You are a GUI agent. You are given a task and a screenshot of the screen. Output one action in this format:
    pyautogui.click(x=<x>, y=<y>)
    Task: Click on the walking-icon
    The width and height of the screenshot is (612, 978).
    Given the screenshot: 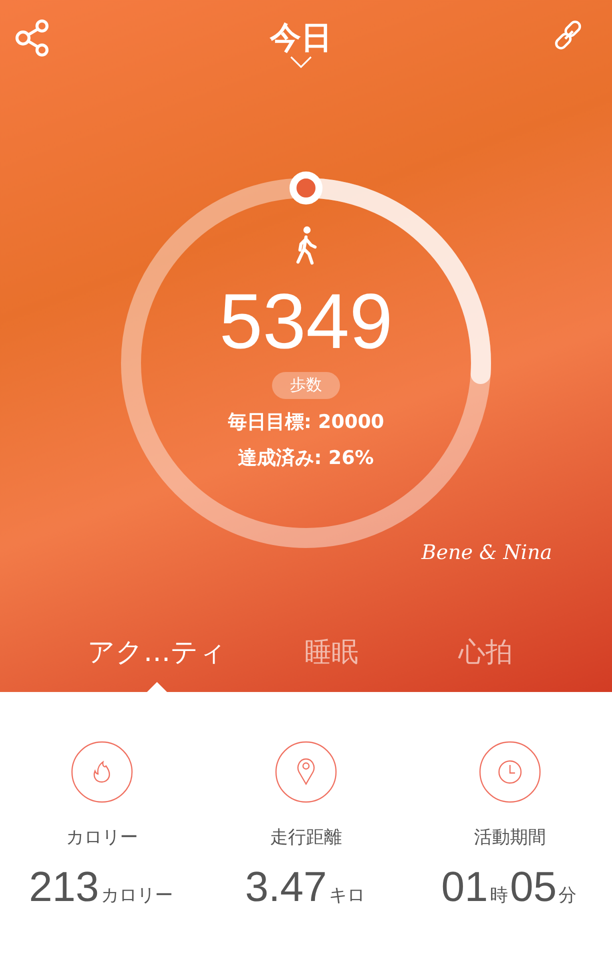 What is the action you would take?
    pyautogui.click(x=306, y=246)
    